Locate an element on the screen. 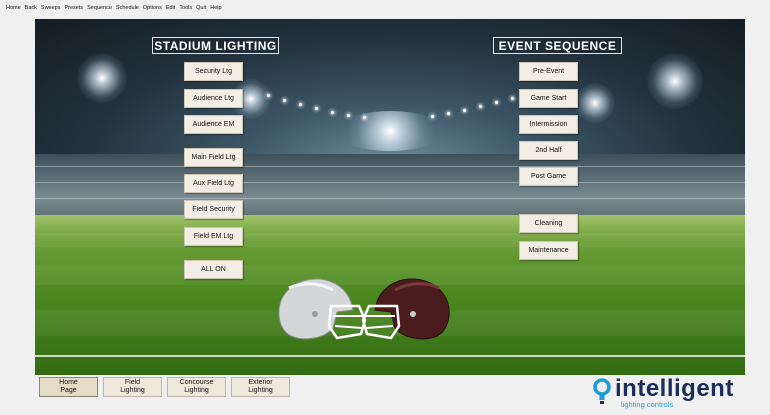 This screenshot has width=770, height=415. field-em-ltg-button: Field EM Ltg is located at coordinates (213, 236).